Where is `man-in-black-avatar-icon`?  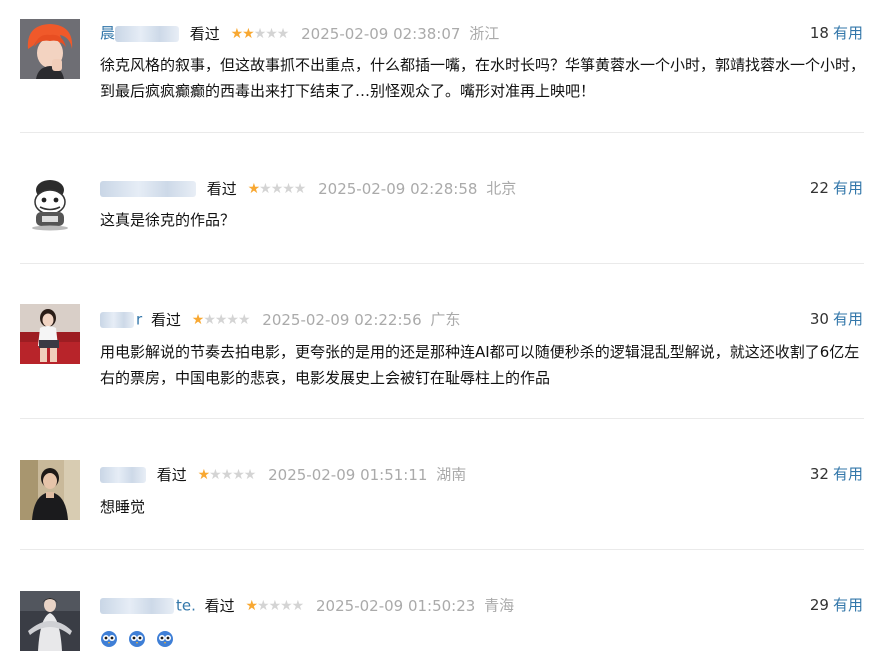 man-in-black-avatar-icon is located at coordinates (50, 490).